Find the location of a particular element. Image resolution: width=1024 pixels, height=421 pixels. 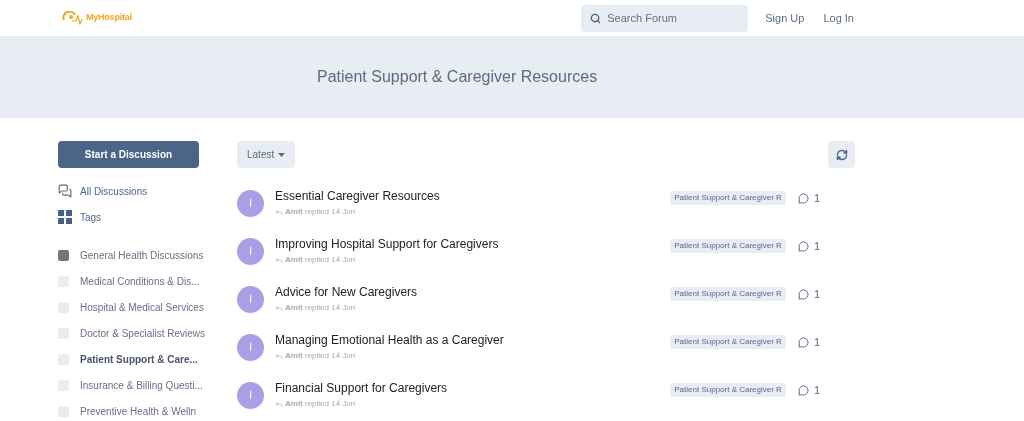

search-field: Search Forum is located at coordinates (665, 18).